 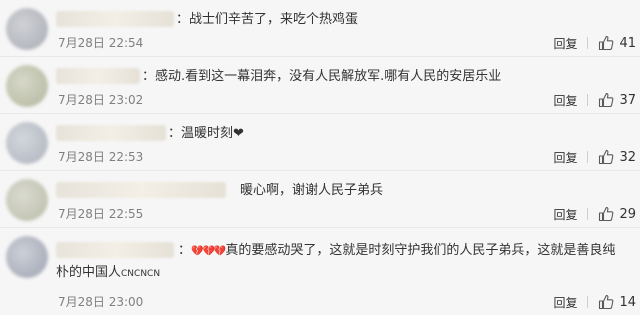 What do you see at coordinates (627, 100) in the screenshot?
I see `like-count: 37` at bounding box center [627, 100].